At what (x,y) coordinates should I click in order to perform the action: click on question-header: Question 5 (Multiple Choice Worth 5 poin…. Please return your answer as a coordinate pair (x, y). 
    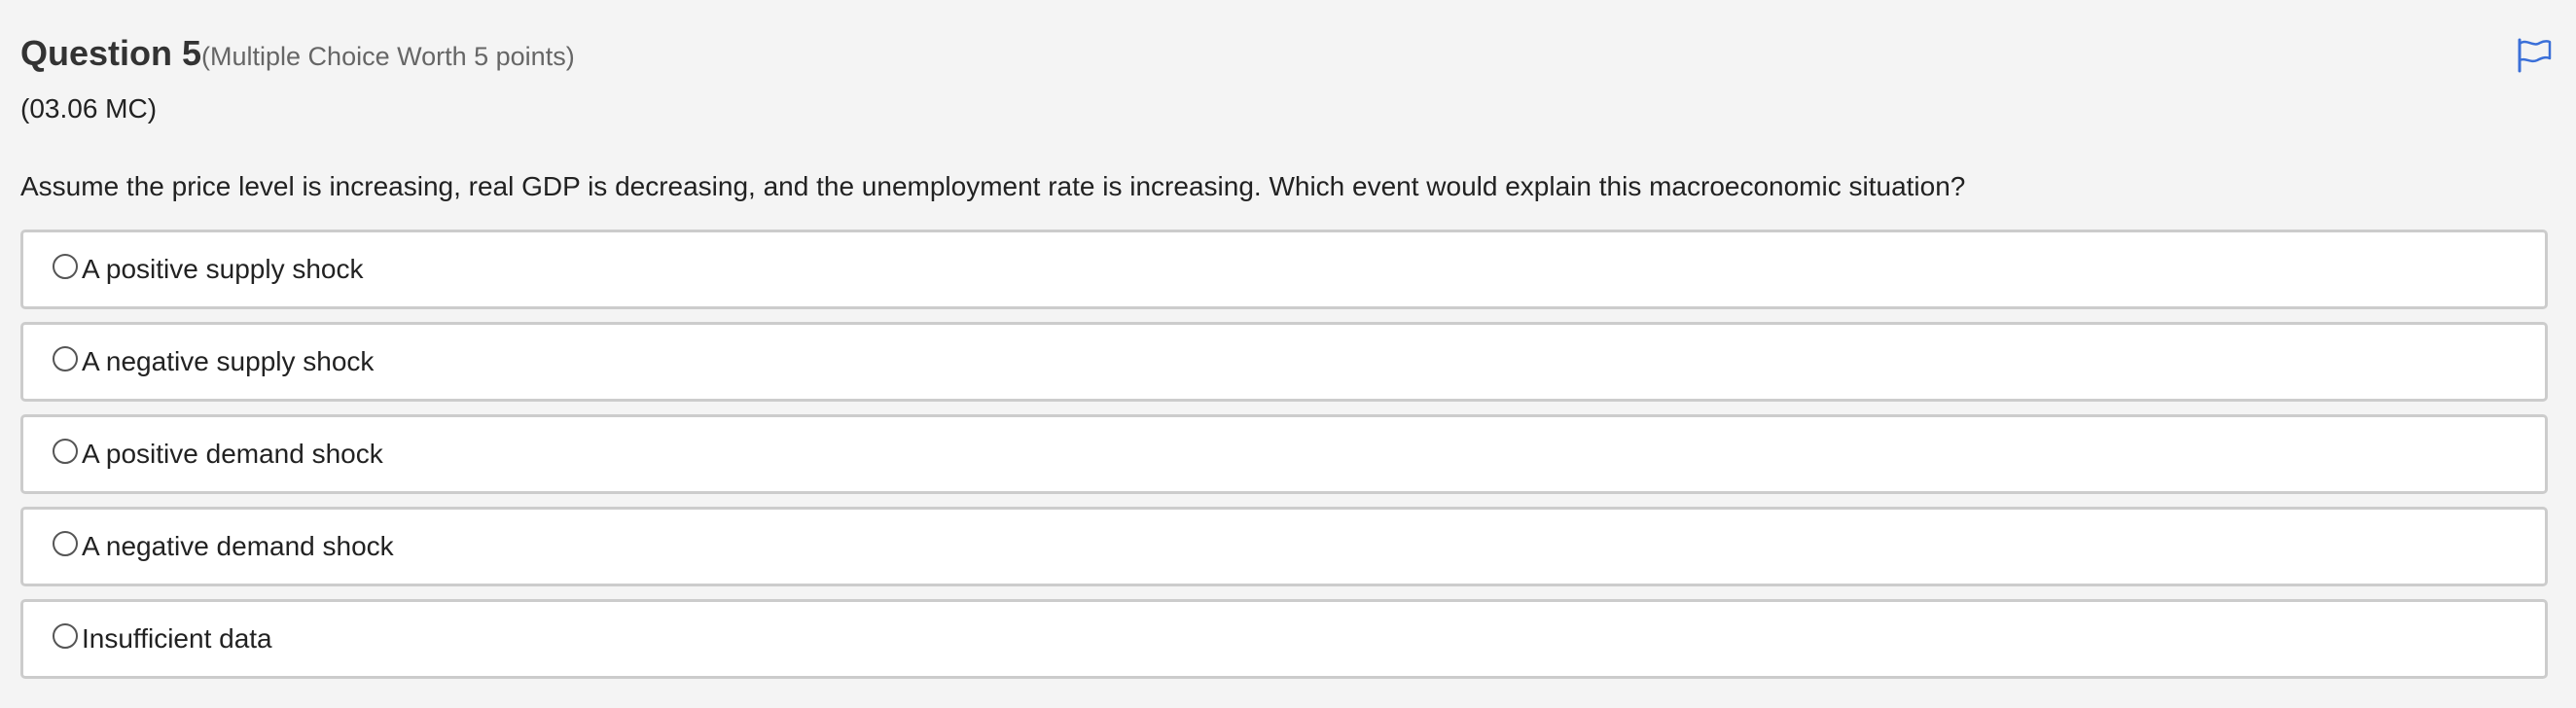
    Looking at the image, I should click on (297, 53).